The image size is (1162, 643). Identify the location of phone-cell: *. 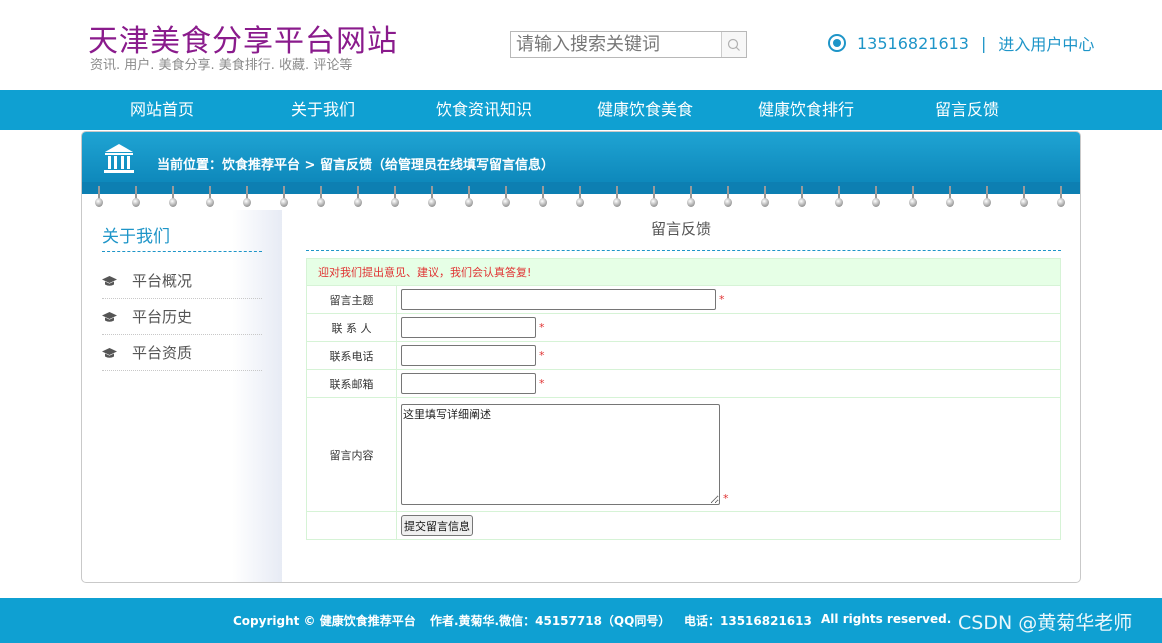
(728, 355).